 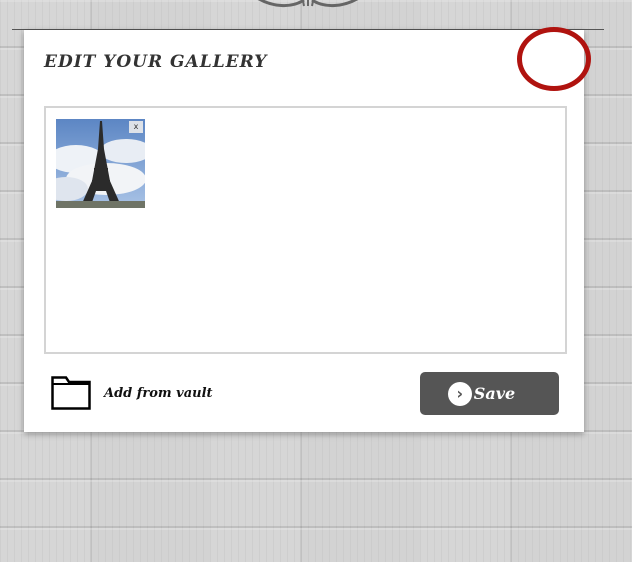 I want to click on dialog-title: EDIT YOUR GALLERY, so click(x=156, y=62).